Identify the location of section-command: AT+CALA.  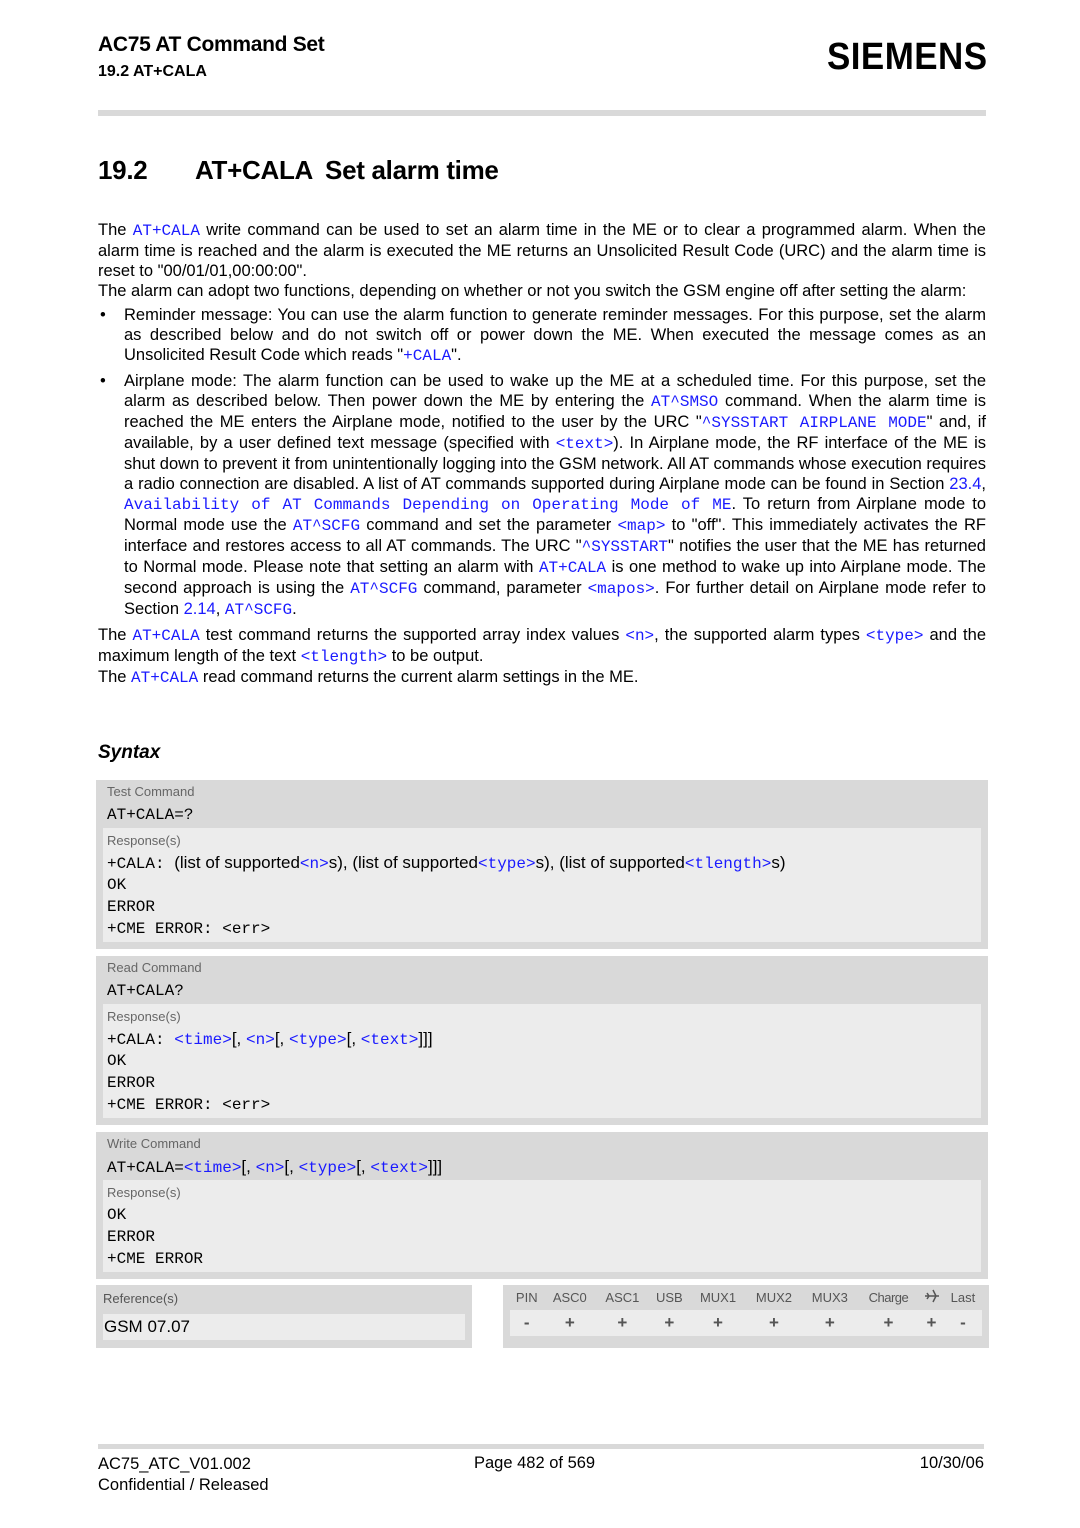
(254, 170).